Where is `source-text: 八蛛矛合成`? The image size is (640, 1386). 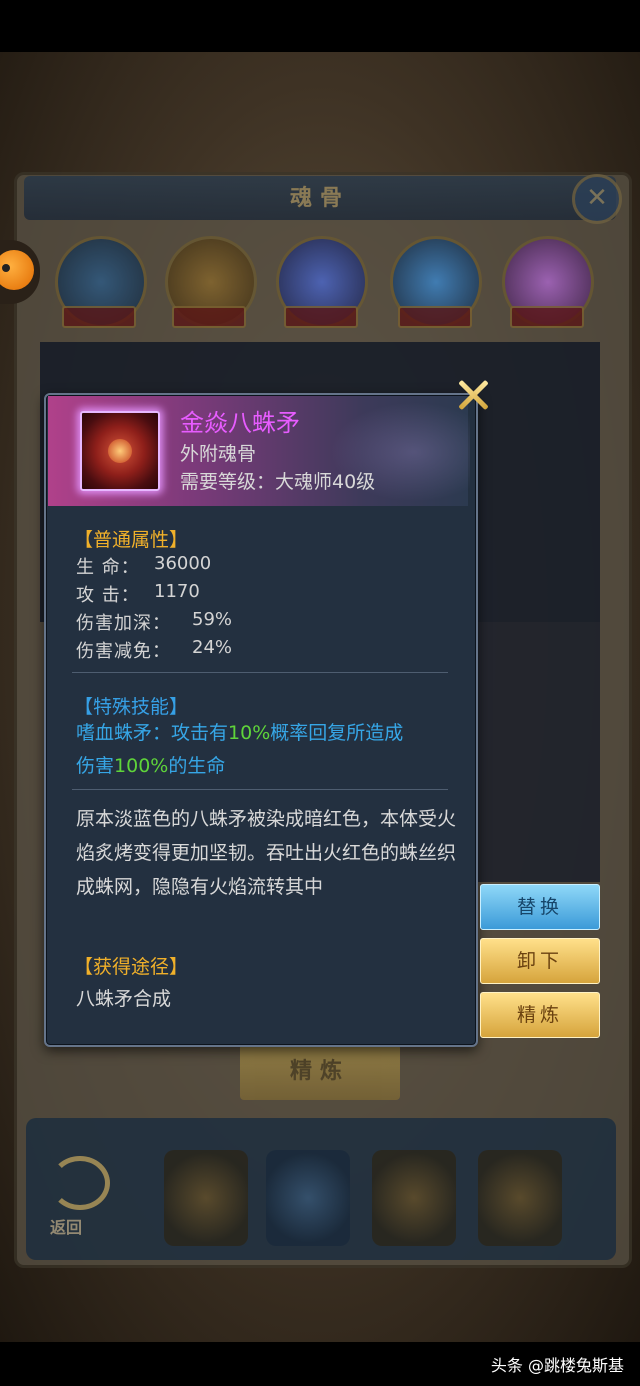 source-text: 八蛛矛合成 is located at coordinates (124, 999).